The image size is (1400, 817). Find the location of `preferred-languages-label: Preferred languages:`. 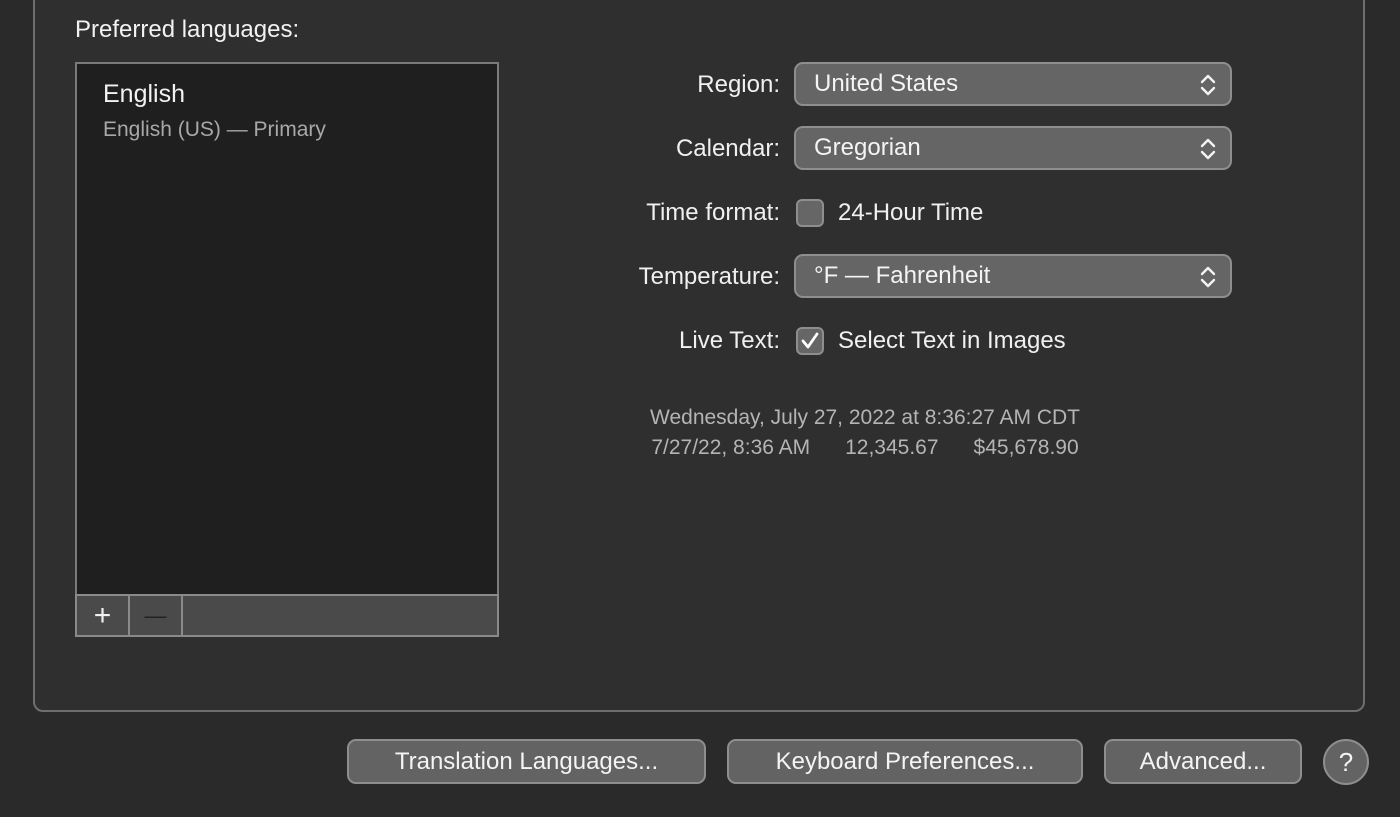

preferred-languages-label: Preferred languages: is located at coordinates (187, 29).